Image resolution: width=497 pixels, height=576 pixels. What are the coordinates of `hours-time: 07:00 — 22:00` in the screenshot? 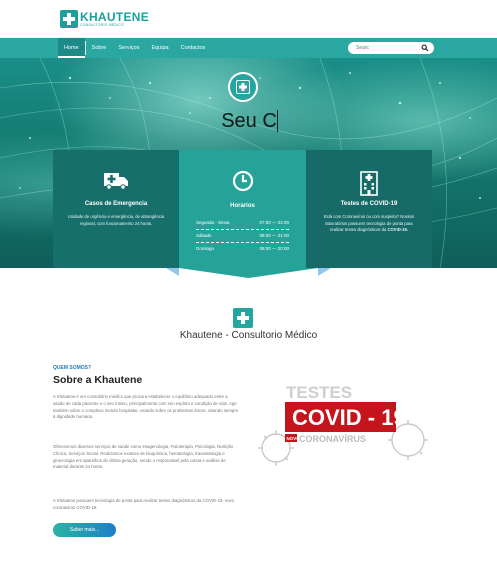 It's located at (274, 222).